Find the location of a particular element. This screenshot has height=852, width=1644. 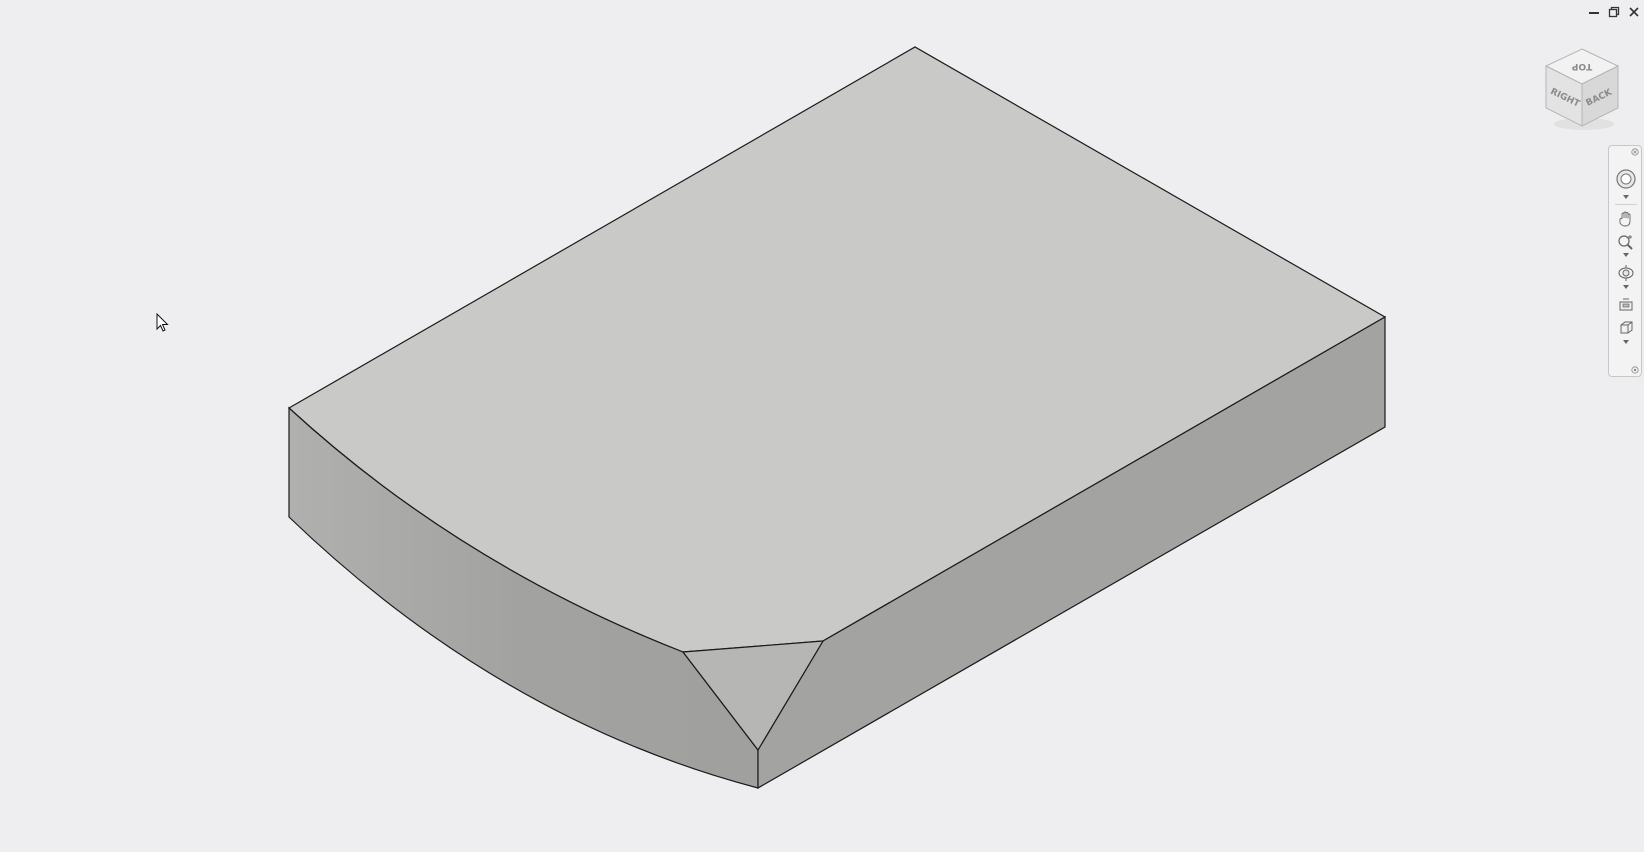

navbar-separator is located at coordinates (1626, 204).